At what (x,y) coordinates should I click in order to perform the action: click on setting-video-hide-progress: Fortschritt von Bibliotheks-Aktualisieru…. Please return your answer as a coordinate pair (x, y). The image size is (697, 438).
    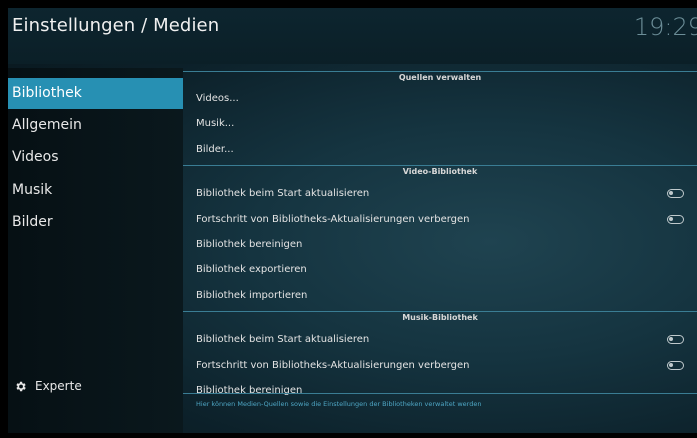
    Looking at the image, I should click on (441, 220).